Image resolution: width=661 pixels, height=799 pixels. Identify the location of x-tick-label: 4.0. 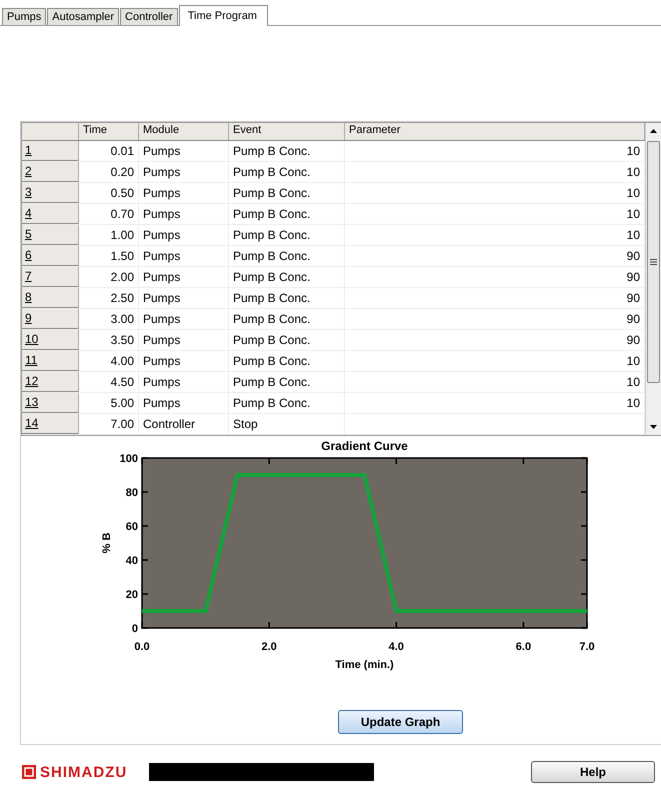
(396, 647).